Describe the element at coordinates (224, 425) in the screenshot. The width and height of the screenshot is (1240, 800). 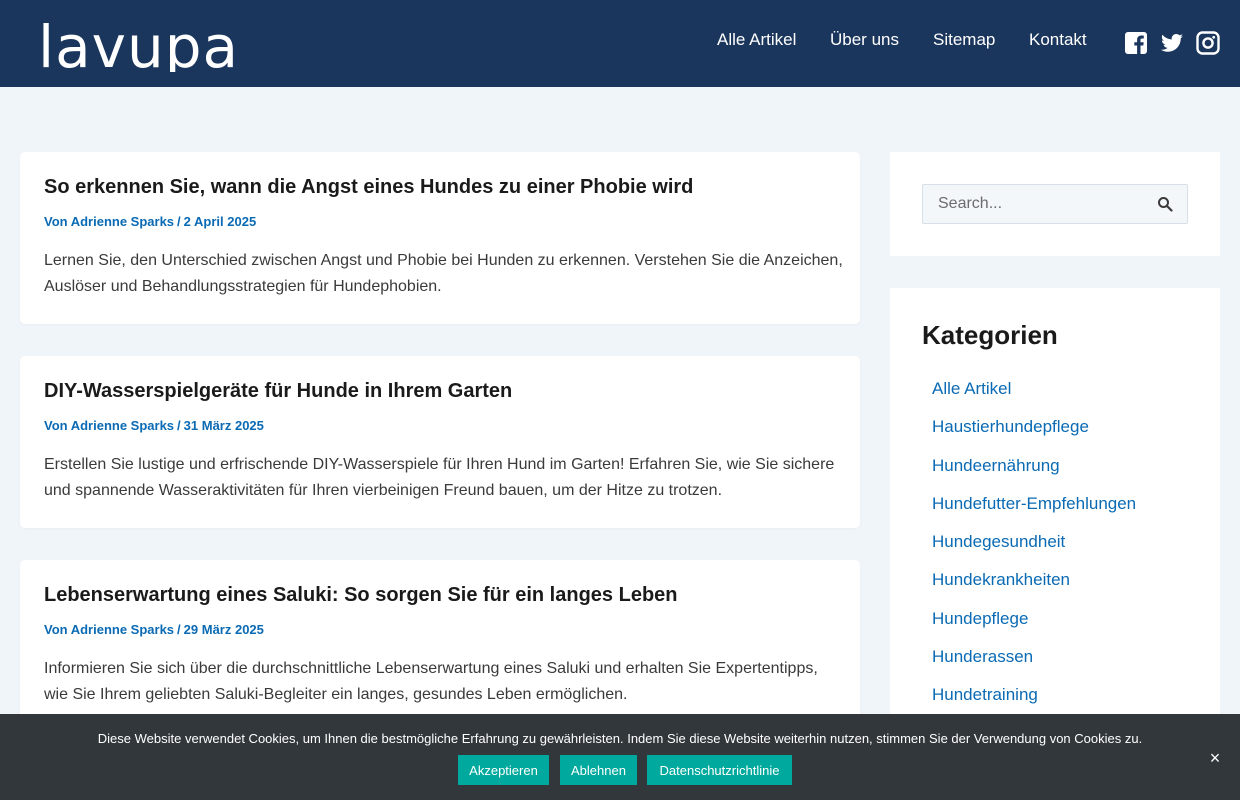
I see `post-date: 31 März 2025` at that location.